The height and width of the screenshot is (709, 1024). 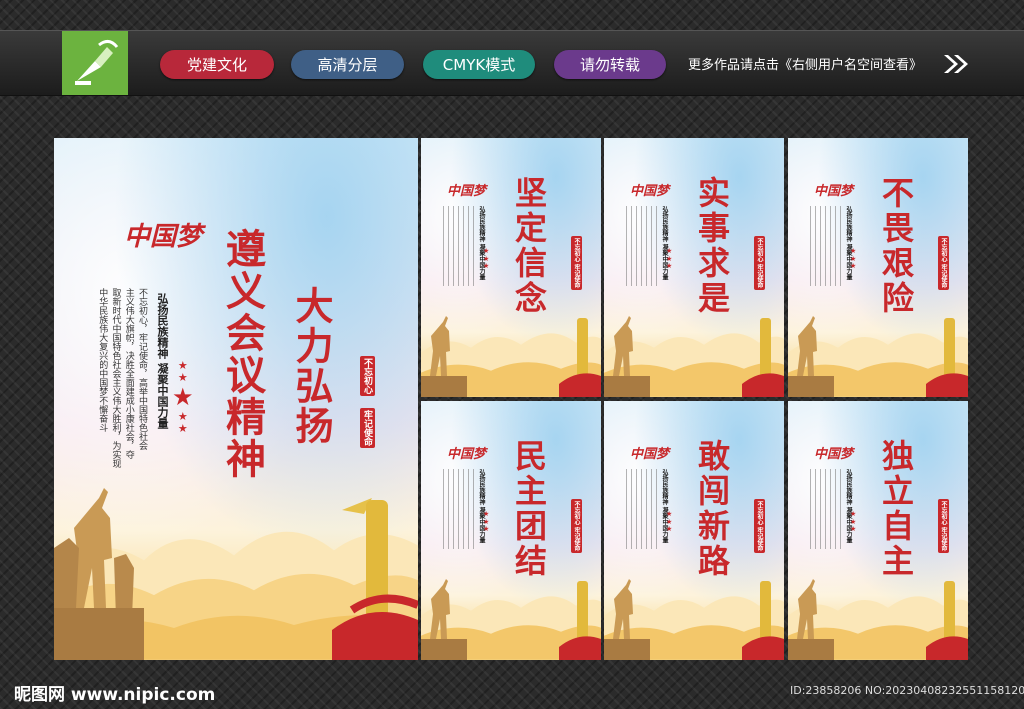 I want to click on app-logo, so click(x=95, y=63).